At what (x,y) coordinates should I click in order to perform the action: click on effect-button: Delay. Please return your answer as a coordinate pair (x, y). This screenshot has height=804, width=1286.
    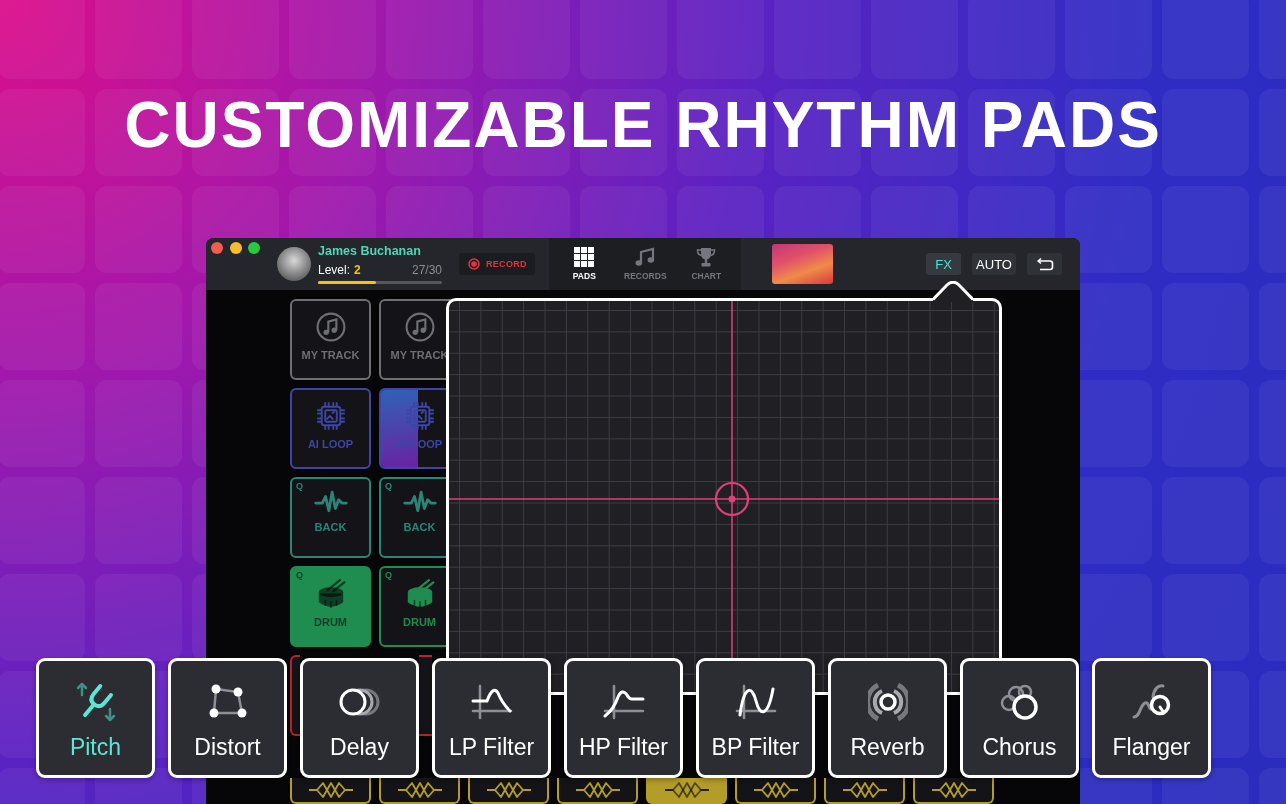
    Looking at the image, I should click on (359, 718).